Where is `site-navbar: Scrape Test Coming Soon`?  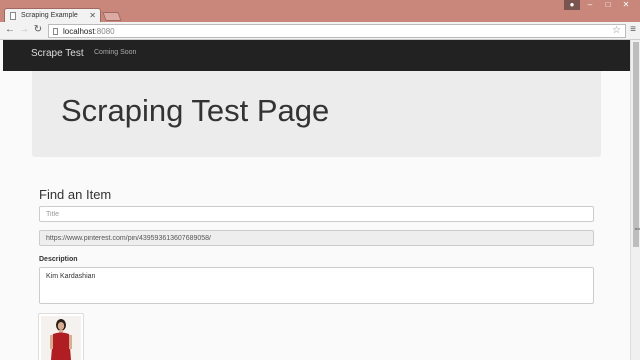 site-navbar: Scrape Test Coming Soon is located at coordinates (316, 55).